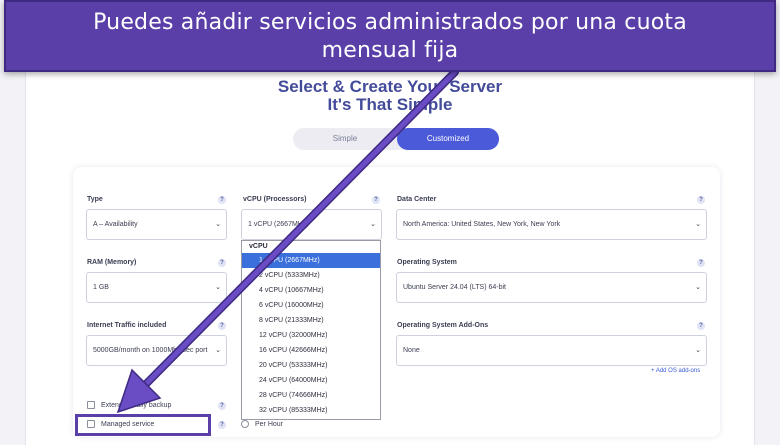 This screenshot has height=445, width=780. Describe the element at coordinates (390, 50) in the screenshot. I see `banner-line-2: mensual fija` at that location.